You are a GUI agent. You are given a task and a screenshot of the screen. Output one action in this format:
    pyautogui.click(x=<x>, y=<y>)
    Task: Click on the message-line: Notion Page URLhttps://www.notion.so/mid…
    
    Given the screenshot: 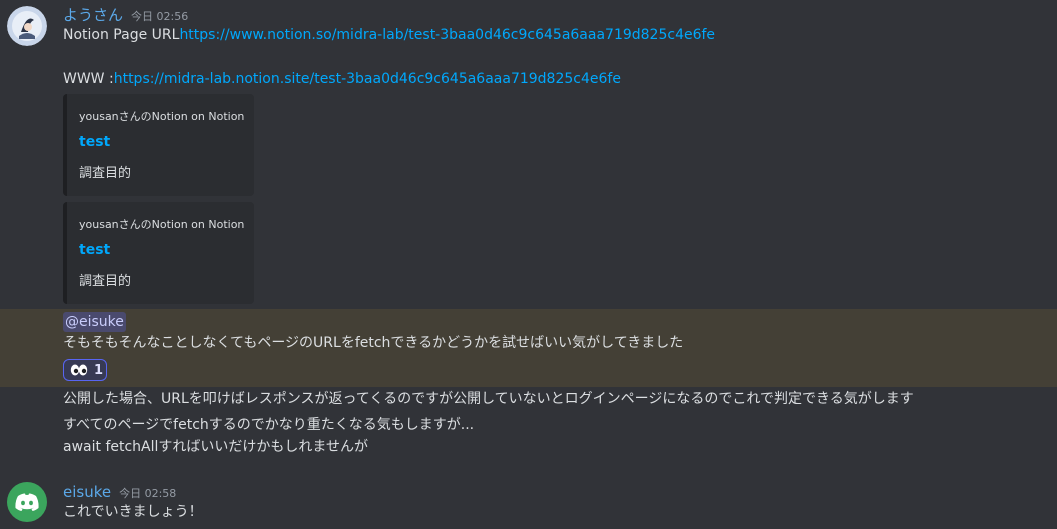 What is the action you would take?
    pyautogui.click(x=389, y=35)
    